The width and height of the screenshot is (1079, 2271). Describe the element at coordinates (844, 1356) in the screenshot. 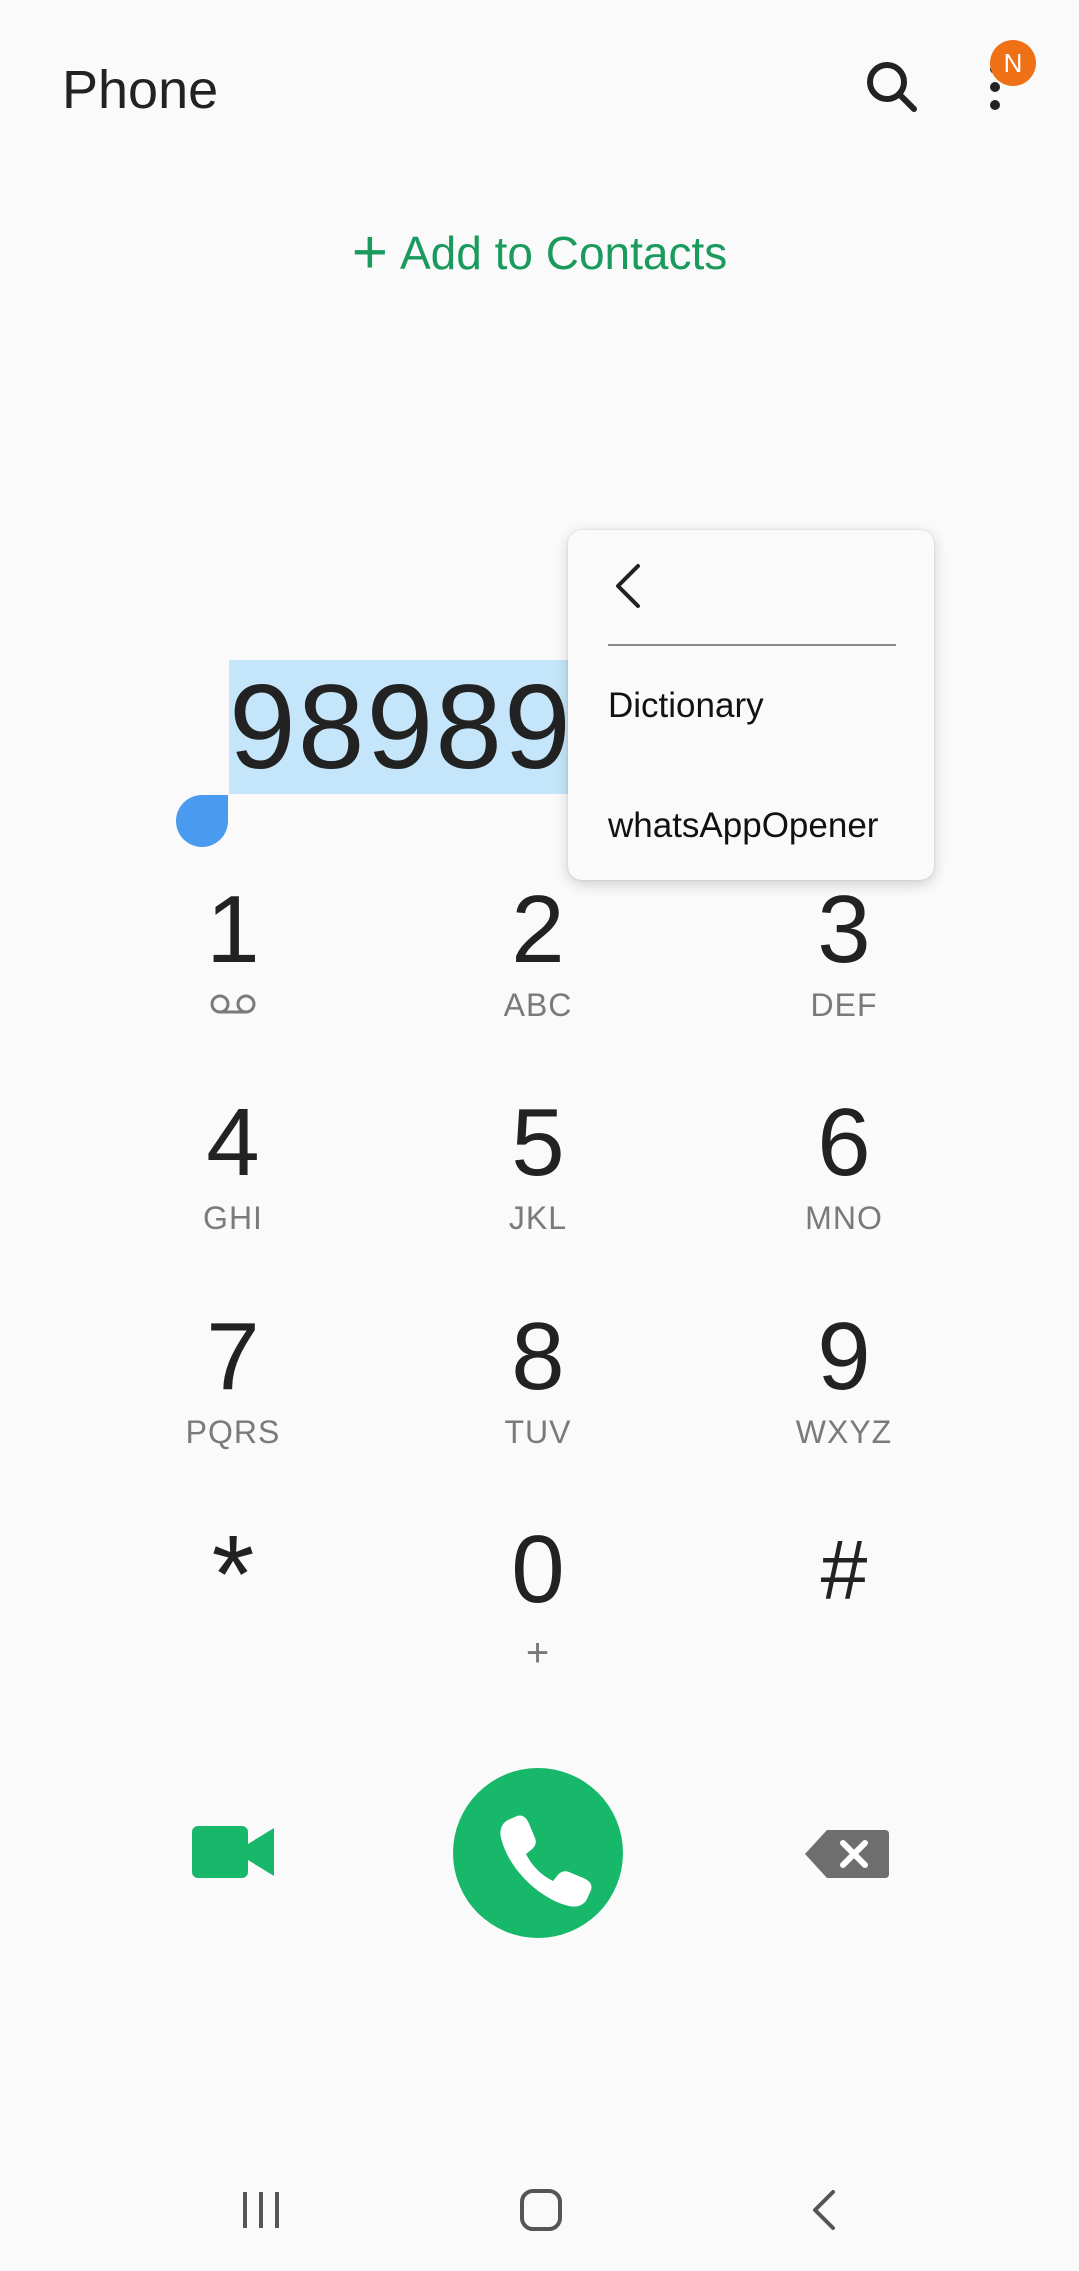

I see `key-digit: 9` at that location.